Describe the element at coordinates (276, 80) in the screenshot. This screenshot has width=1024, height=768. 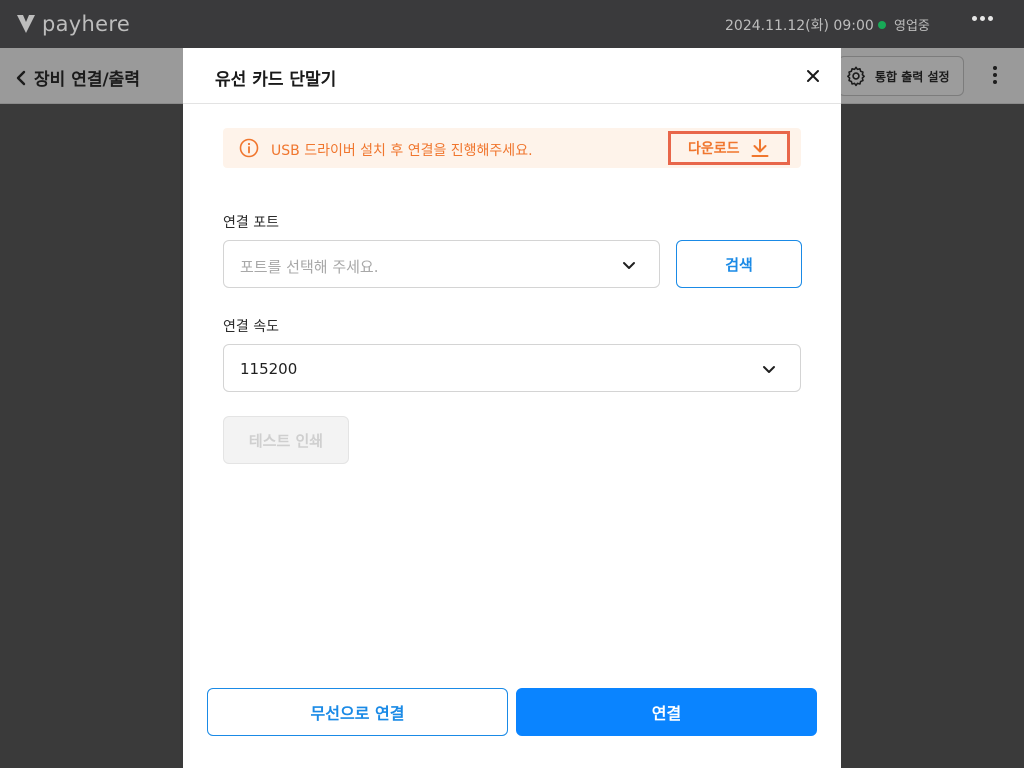
I see `modal-title: 유선 카드 단말기` at that location.